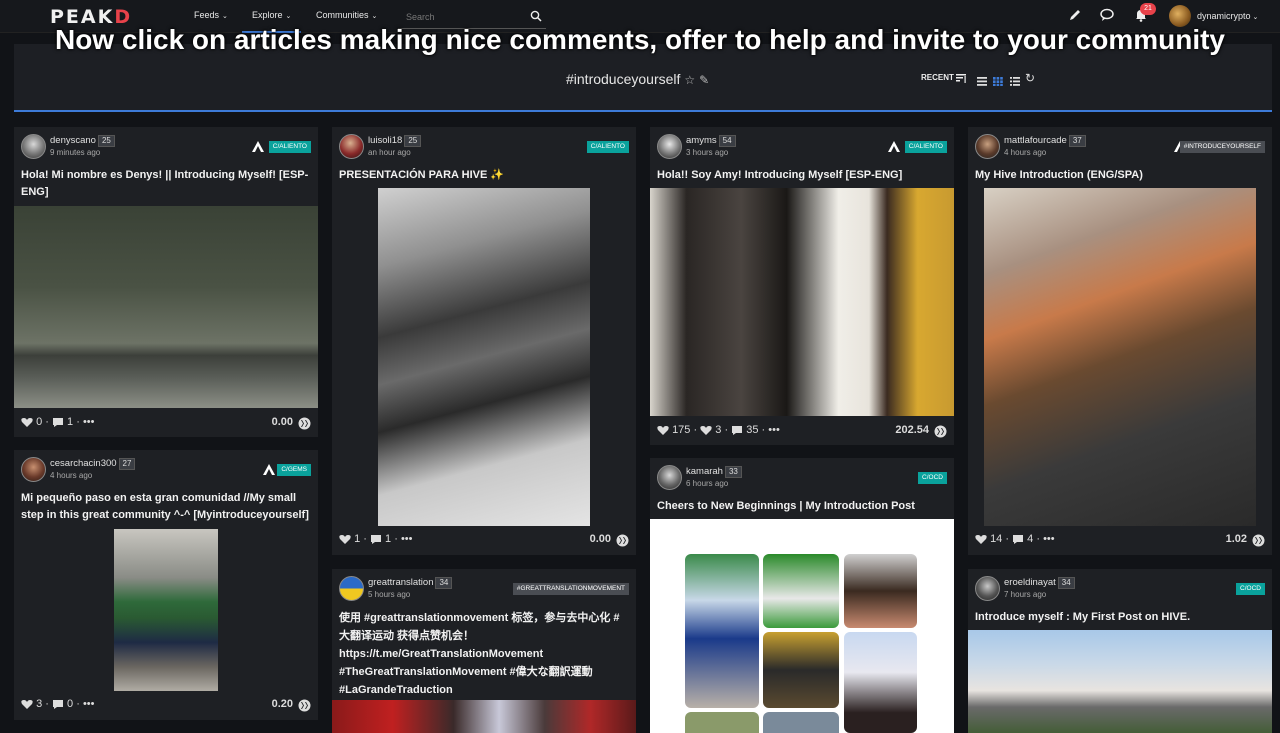 This screenshot has height=733, width=1280. What do you see at coordinates (1025, 152) in the screenshot?
I see `post-time: 4 hours ago` at bounding box center [1025, 152].